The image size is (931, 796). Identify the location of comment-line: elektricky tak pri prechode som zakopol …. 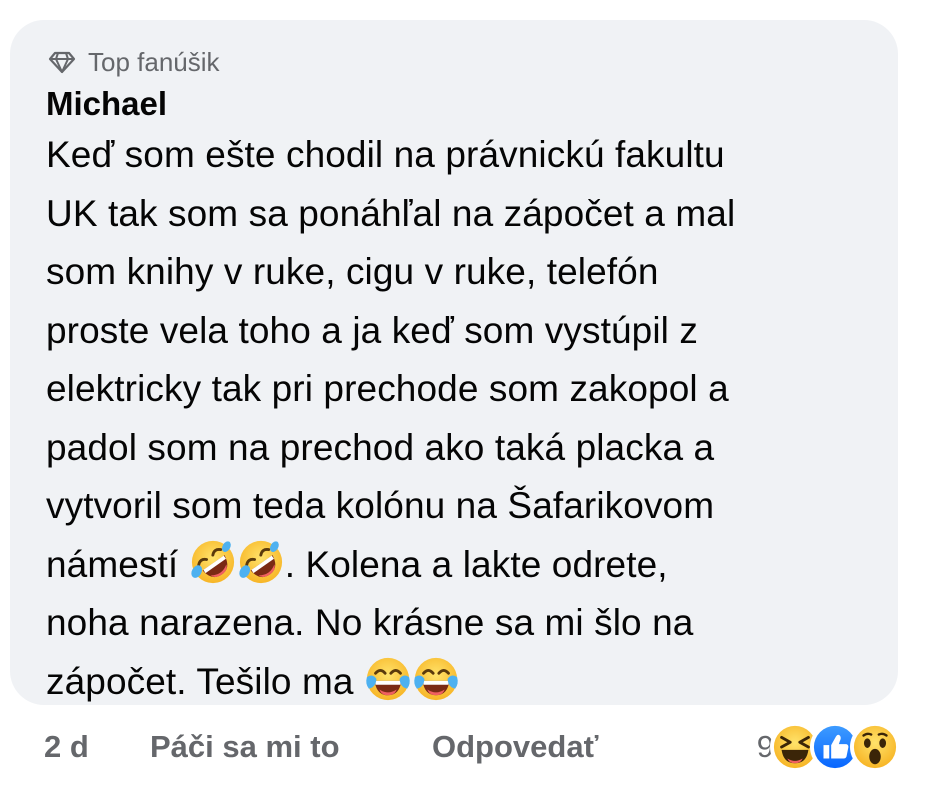
(387, 388).